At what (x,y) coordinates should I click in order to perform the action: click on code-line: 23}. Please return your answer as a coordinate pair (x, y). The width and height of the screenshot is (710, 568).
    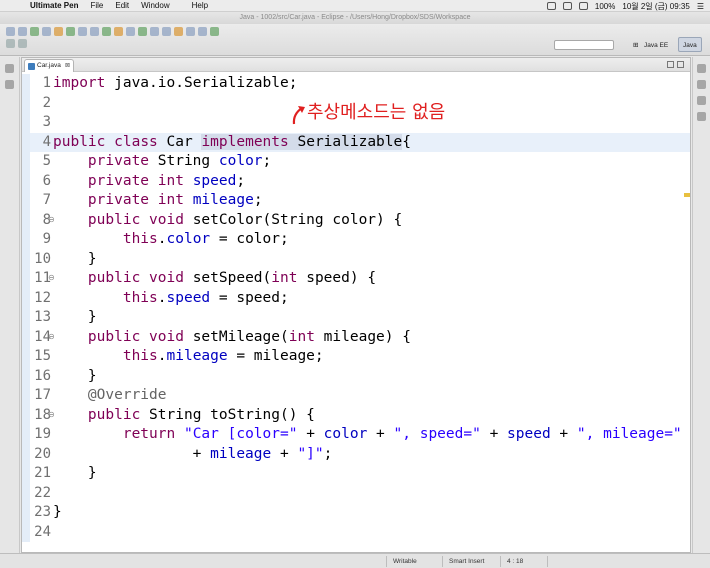
    Looking at the image, I should click on (356, 513).